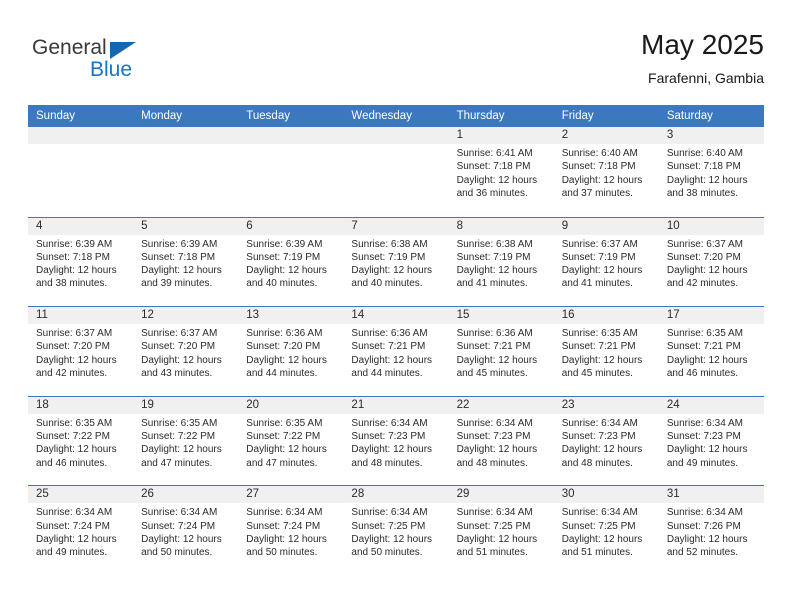 This screenshot has width=792, height=612. Describe the element at coordinates (72, 374) in the screenshot. I see `daylight-text-line2: and 42 minutes.` at that location.